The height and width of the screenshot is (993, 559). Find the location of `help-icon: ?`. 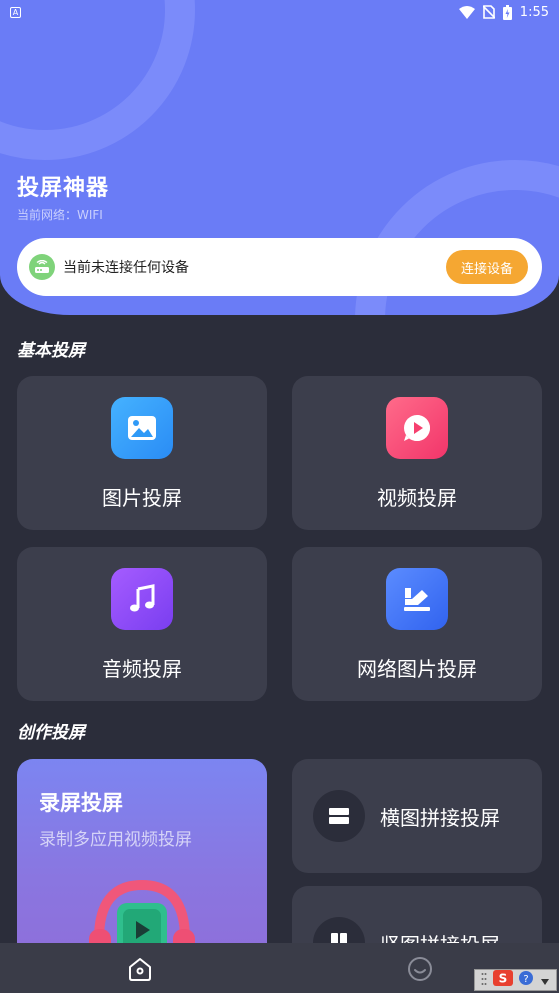

help-icon: ? is located at coordinates (526, 980).